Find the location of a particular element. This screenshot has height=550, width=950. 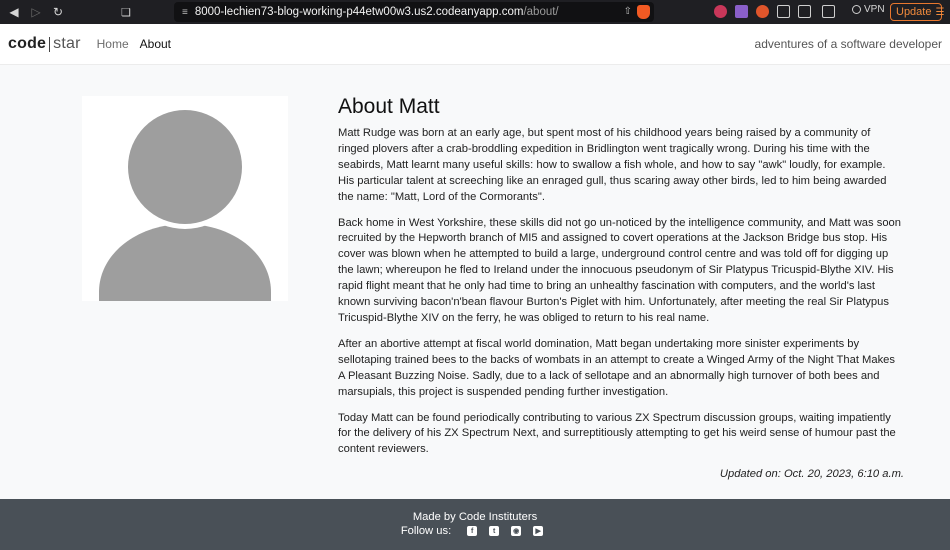

share-icon: ⇧ is located at coordinates (628, 11).